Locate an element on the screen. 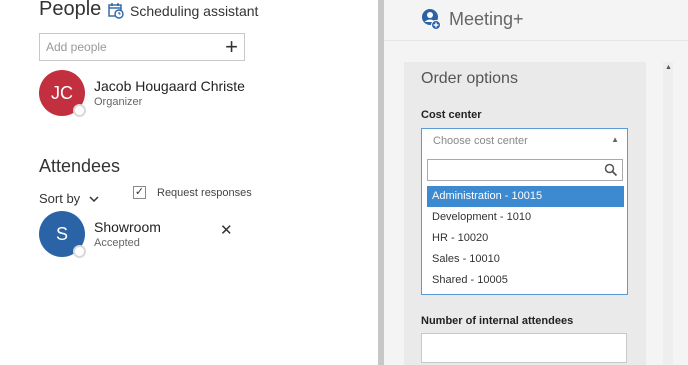 This screenshot has height=365, width=688. sort-by-dropdown: Sort by is located at coordinates (69, 198).